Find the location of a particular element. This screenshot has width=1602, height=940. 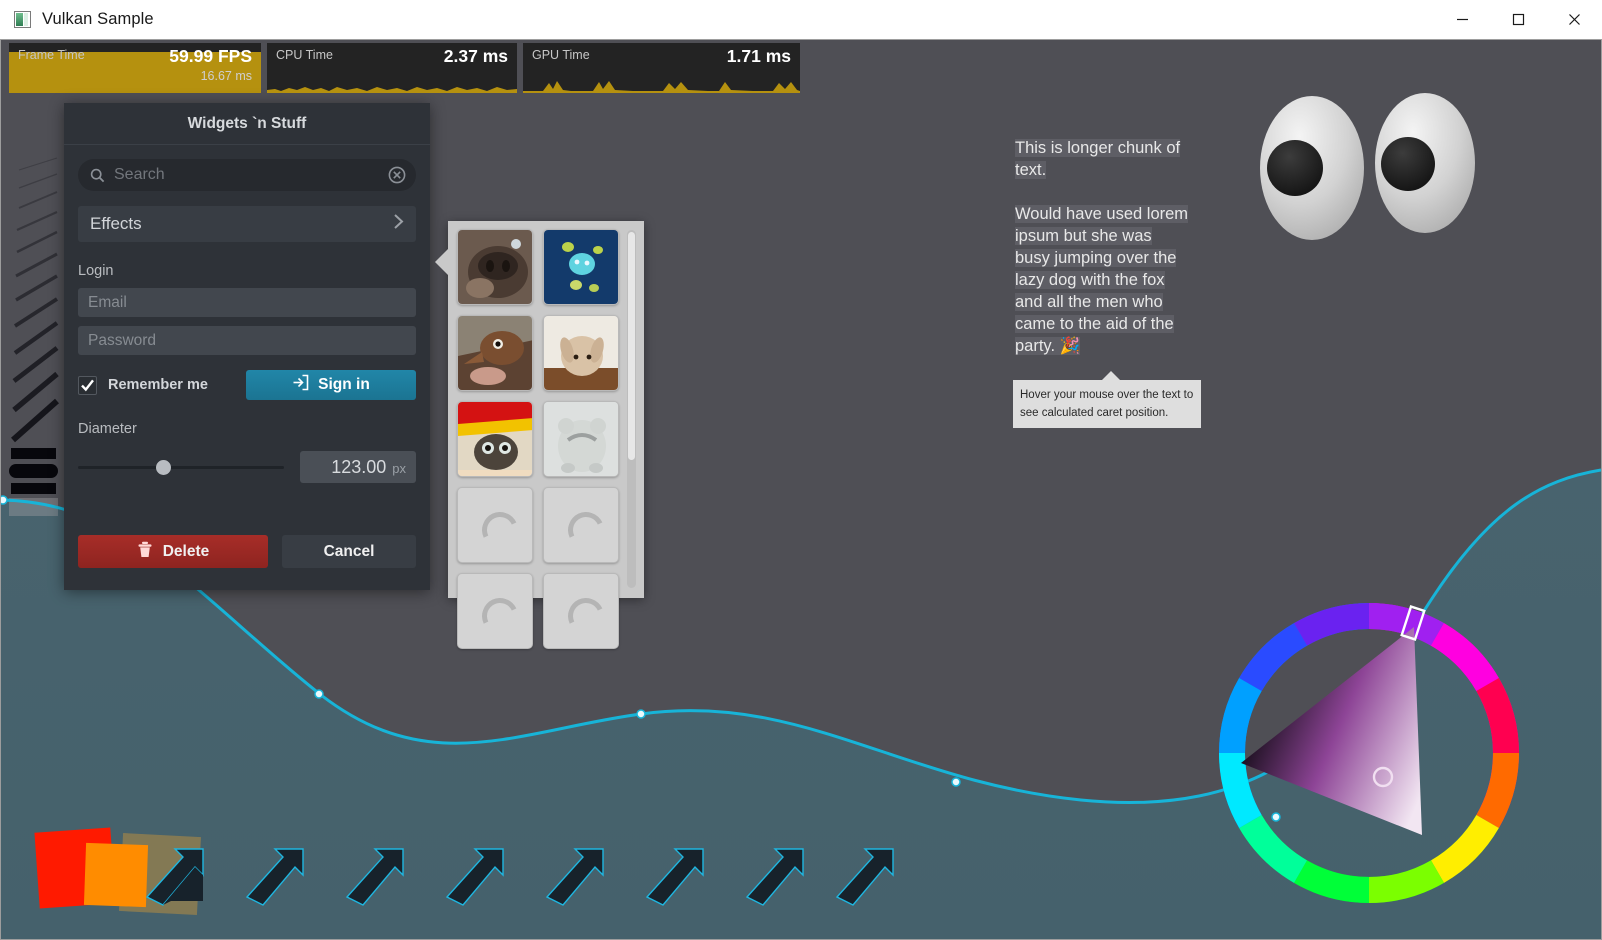

bear-cub-photo is located at coordinates (581, 439).